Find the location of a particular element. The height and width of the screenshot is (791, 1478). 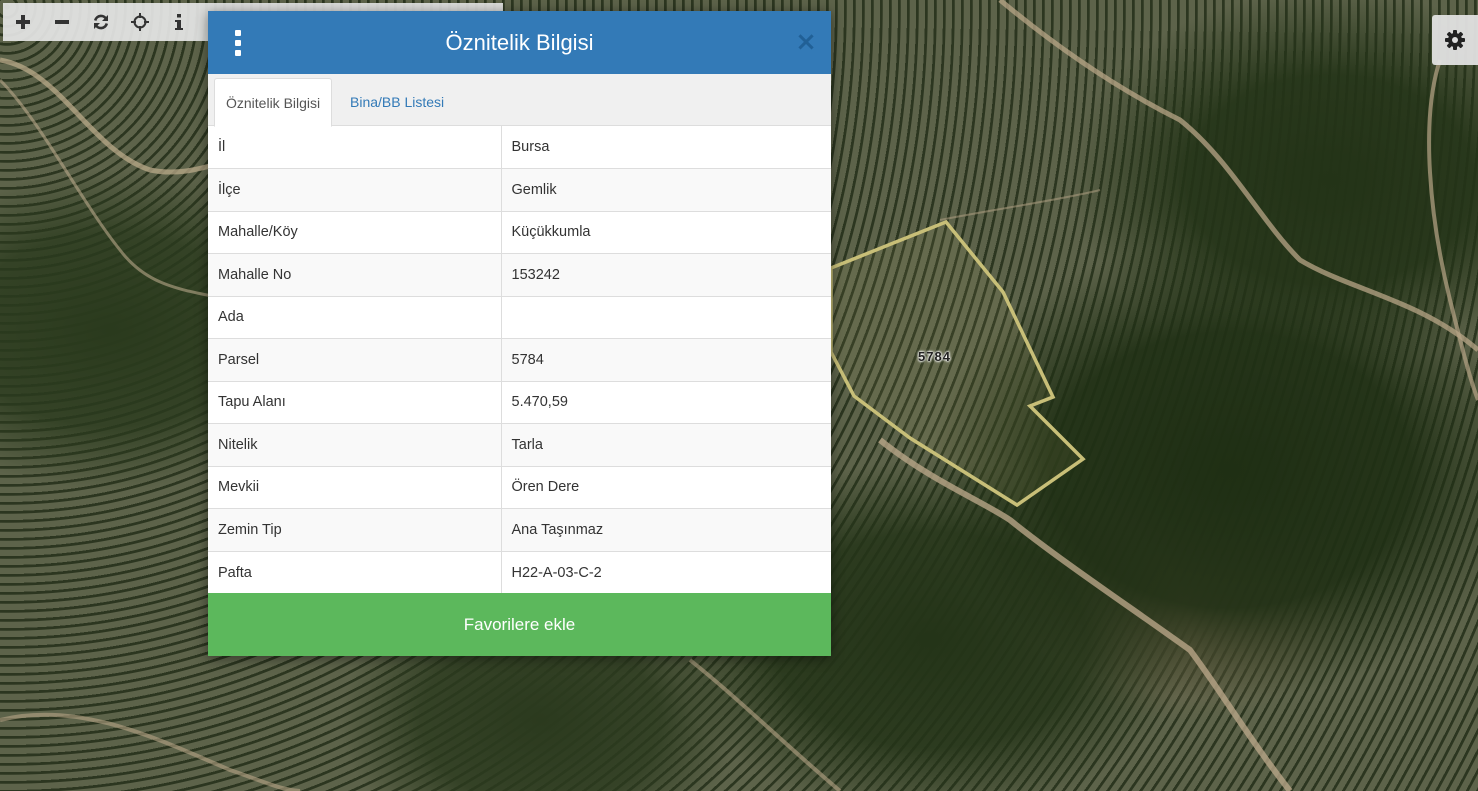

dialog-title: Öznitelik Bilgisi is located at coordinates (519, 42).